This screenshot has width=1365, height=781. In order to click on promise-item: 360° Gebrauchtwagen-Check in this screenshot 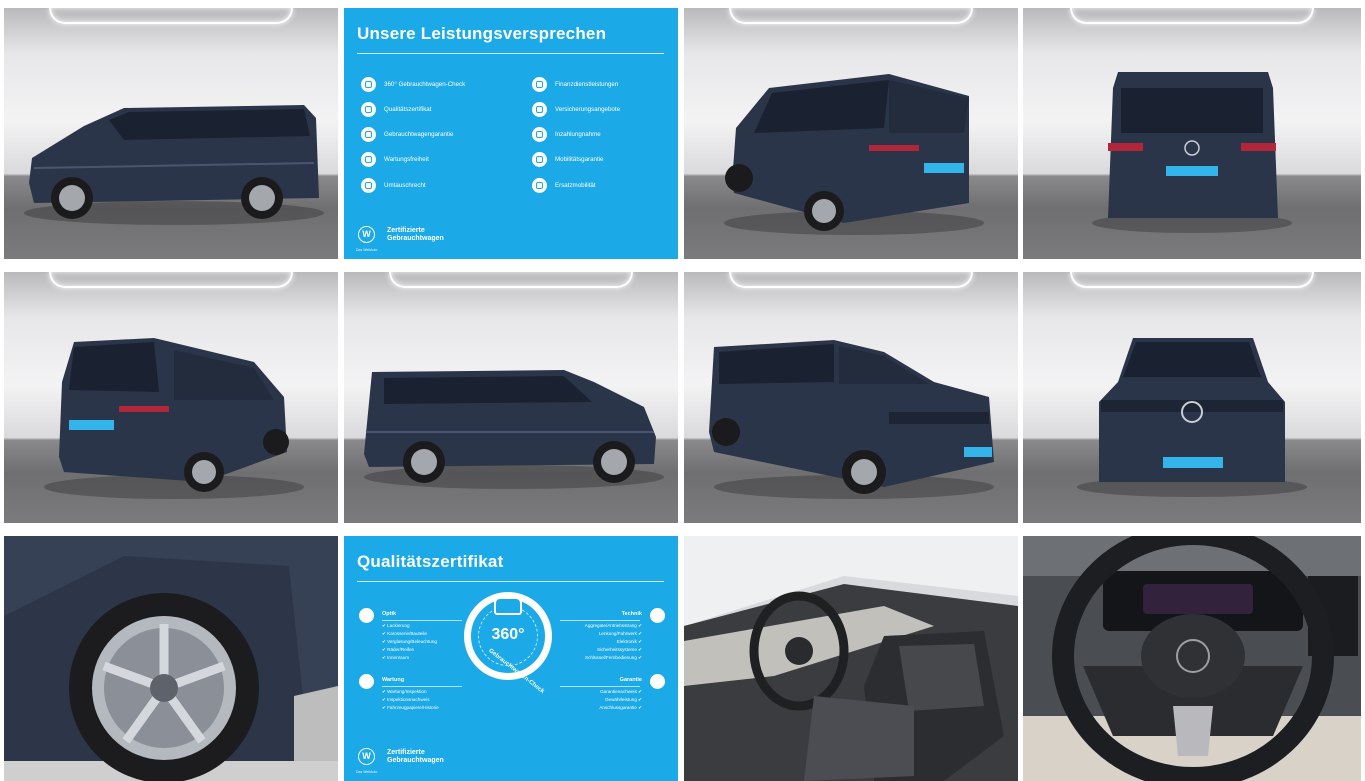, I will do `click(413, 84)`.